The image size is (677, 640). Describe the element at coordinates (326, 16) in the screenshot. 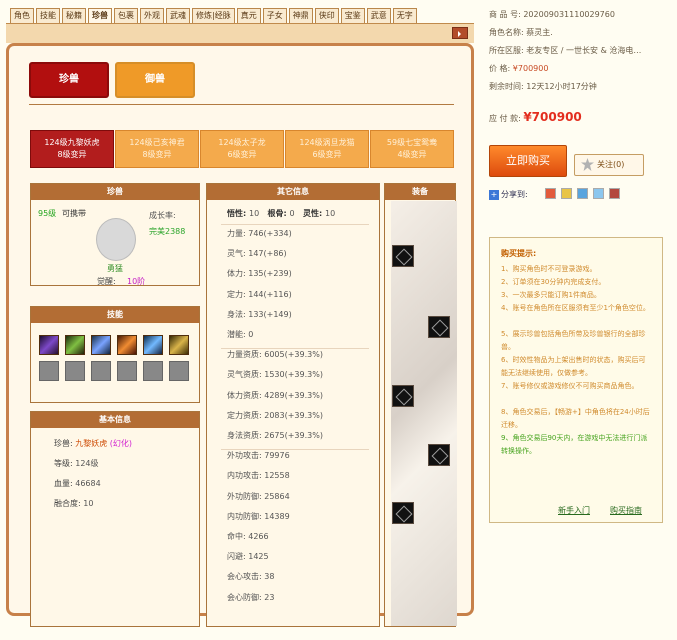

I see `tab-11: 侠印` at that location.